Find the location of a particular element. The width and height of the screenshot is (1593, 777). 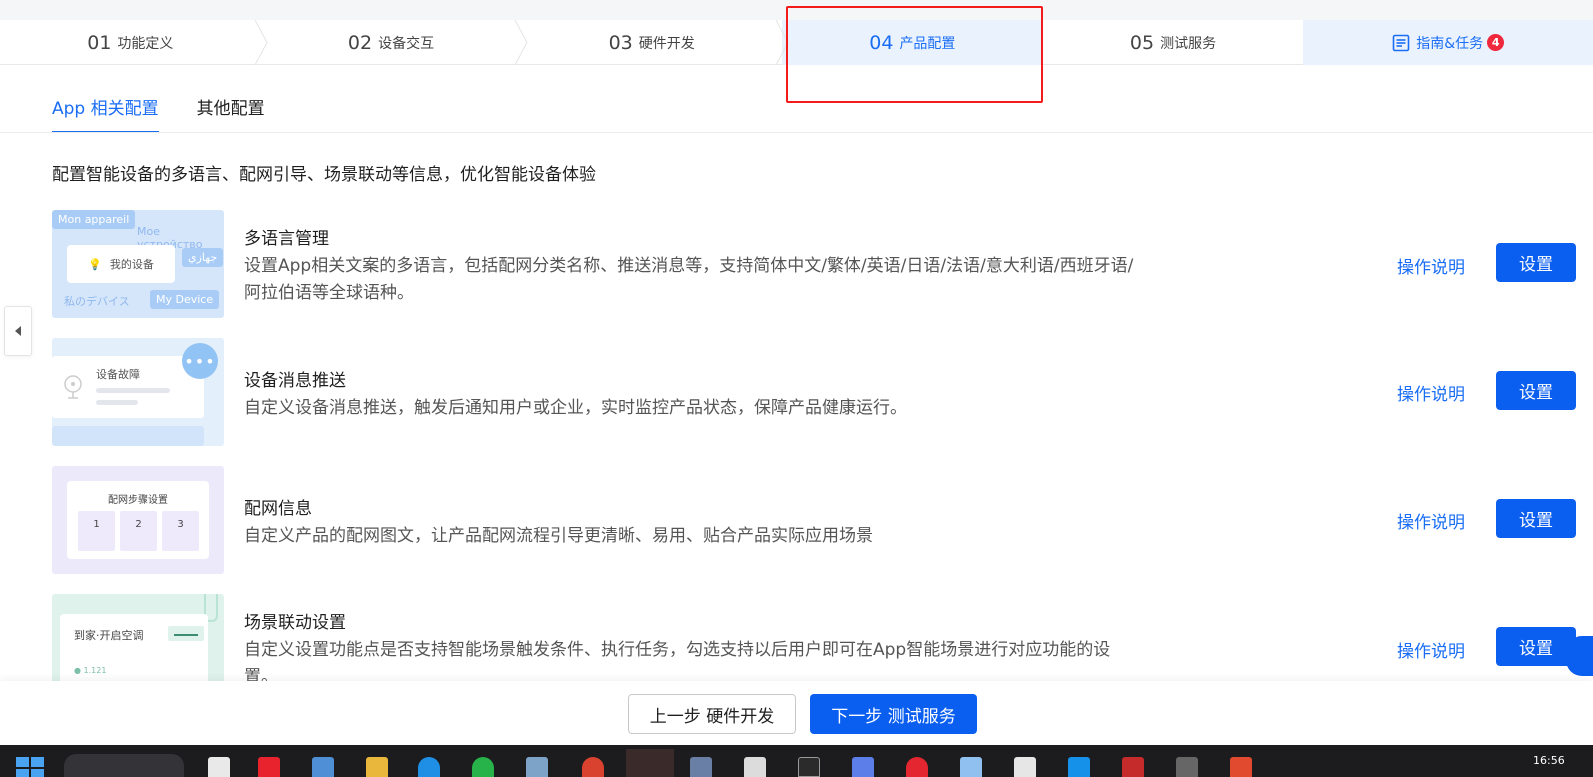

illustration-card-label: 到家·开启空调 is located at coordinates (109, 635).